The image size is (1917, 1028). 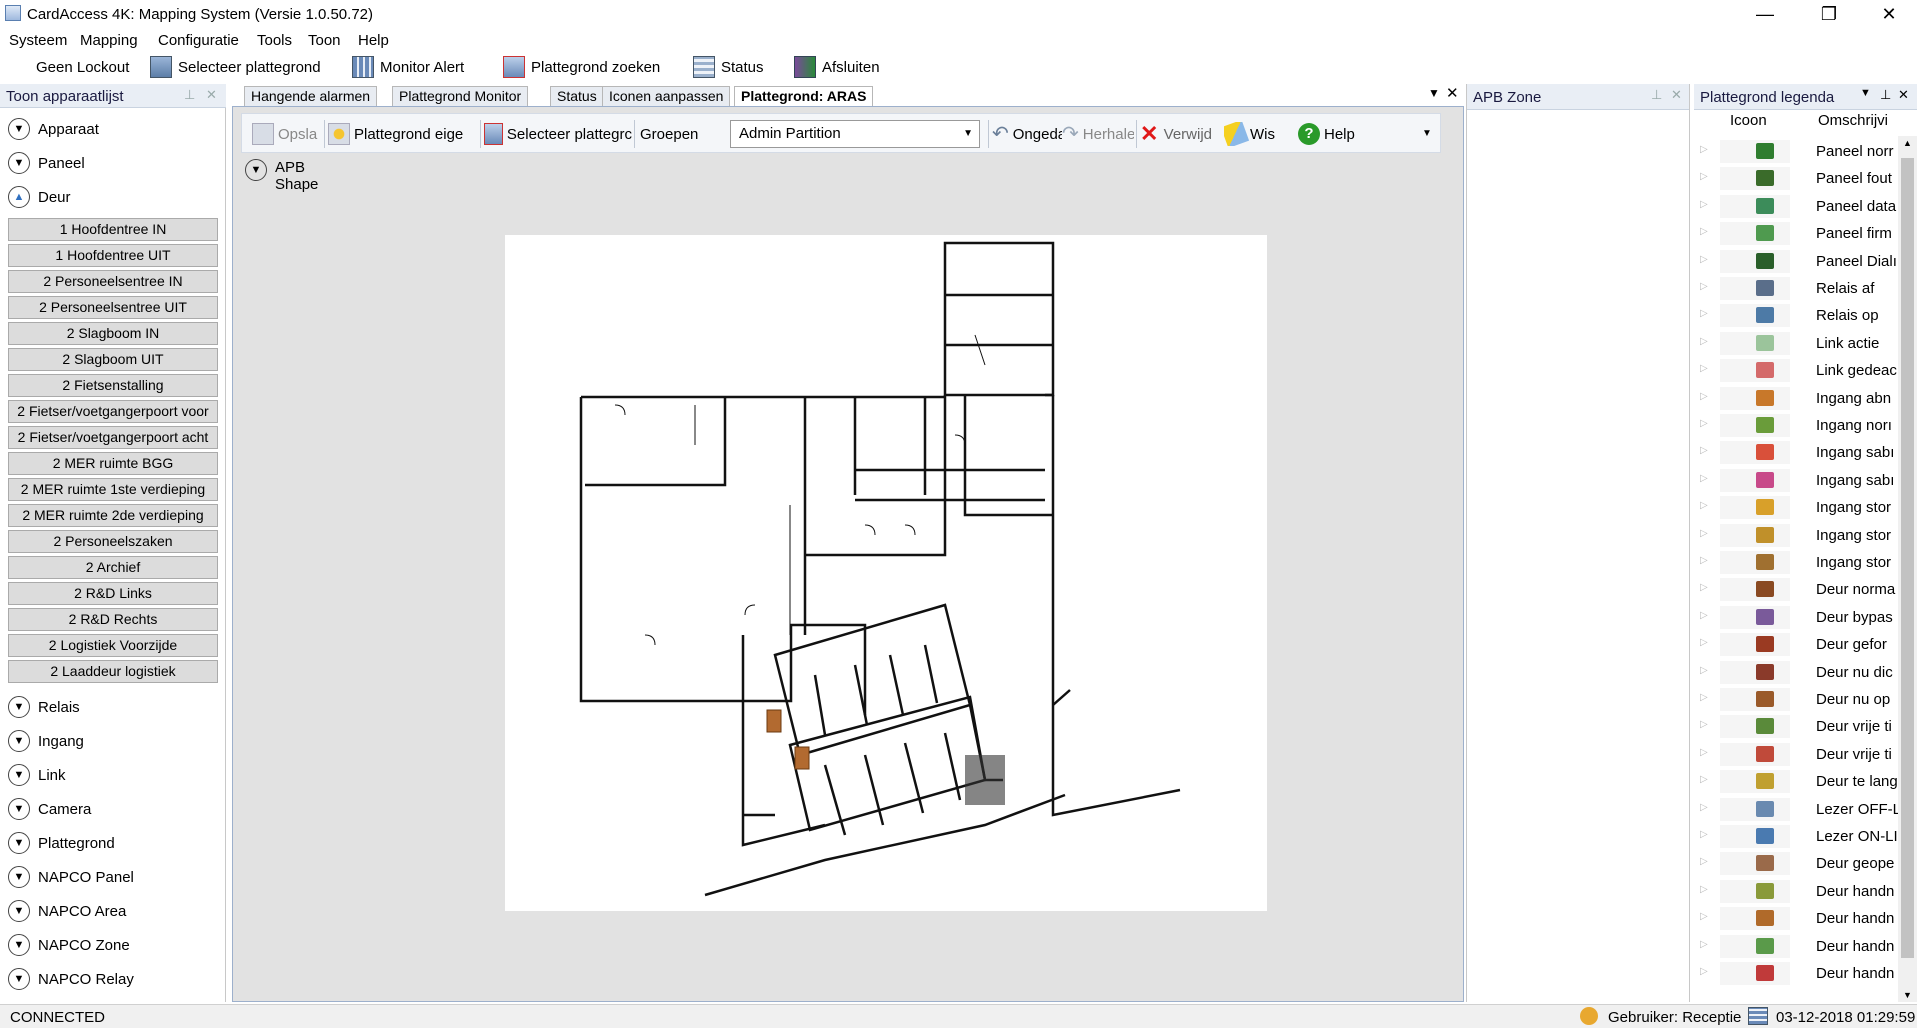 What do you see at coordinates (44, 707) in the screenshot?
I see `category-relais: ▼ Relais` at bounding box center [44, 707].